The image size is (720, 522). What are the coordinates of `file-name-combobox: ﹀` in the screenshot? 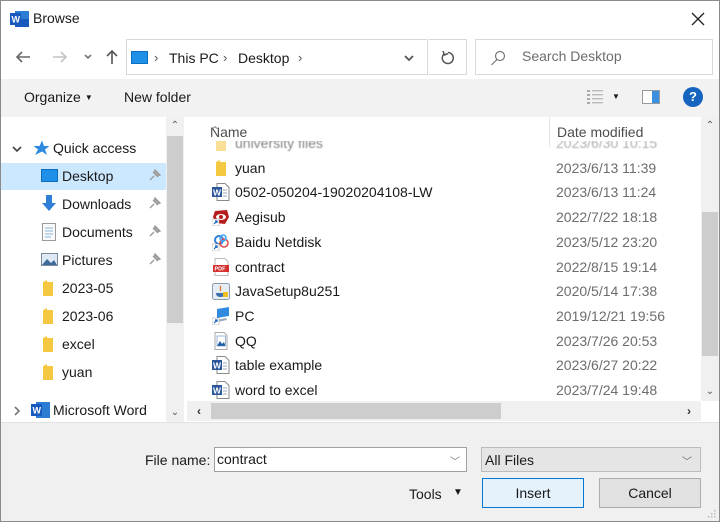 It's located at (340, 459).